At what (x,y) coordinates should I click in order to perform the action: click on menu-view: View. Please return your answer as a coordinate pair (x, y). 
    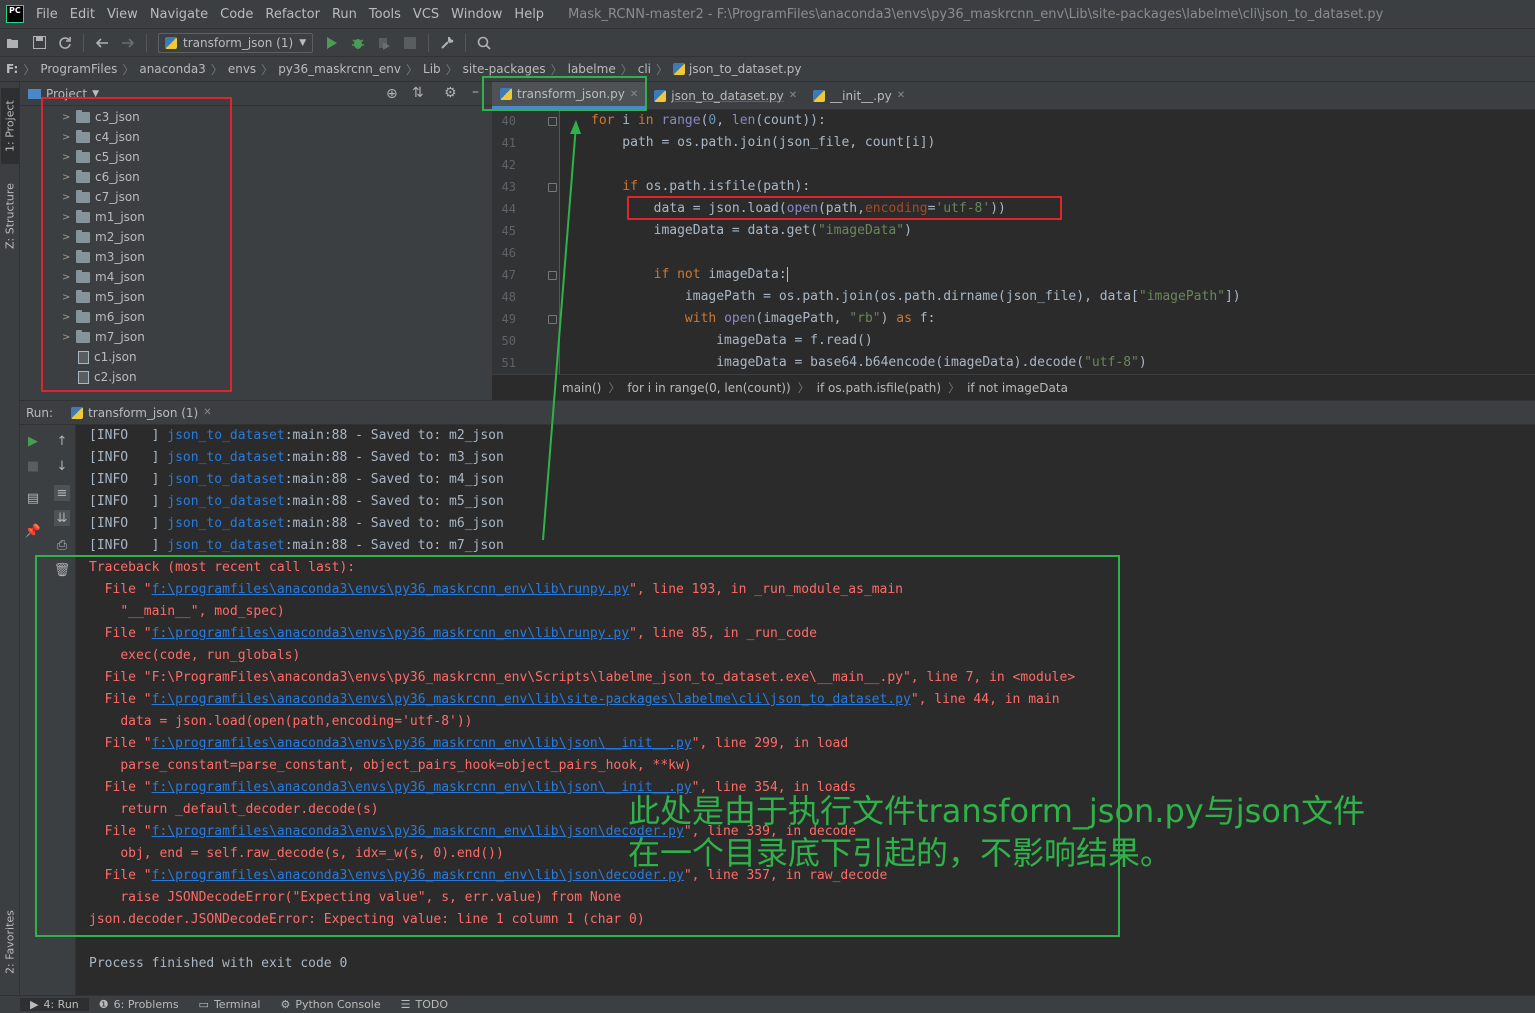
    Looking at the image, I should click on (122, 14).